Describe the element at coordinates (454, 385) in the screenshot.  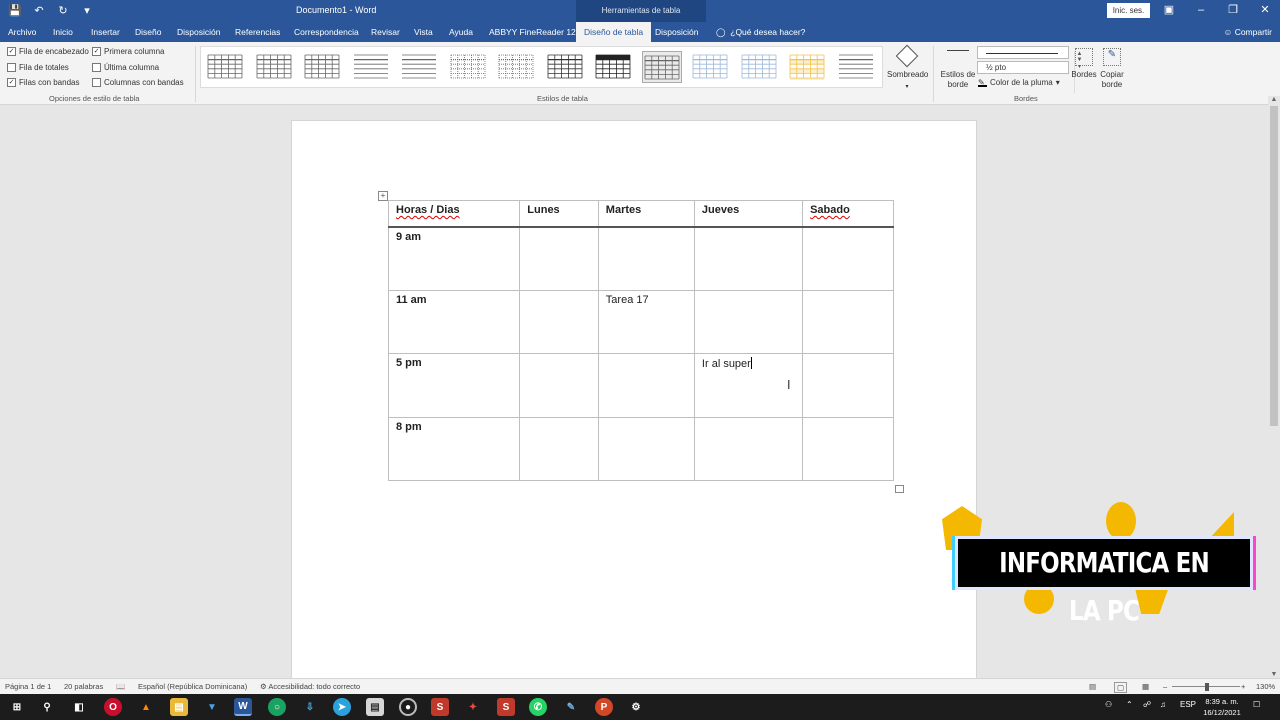
I see `hour-cell: 5 pm` at that location.